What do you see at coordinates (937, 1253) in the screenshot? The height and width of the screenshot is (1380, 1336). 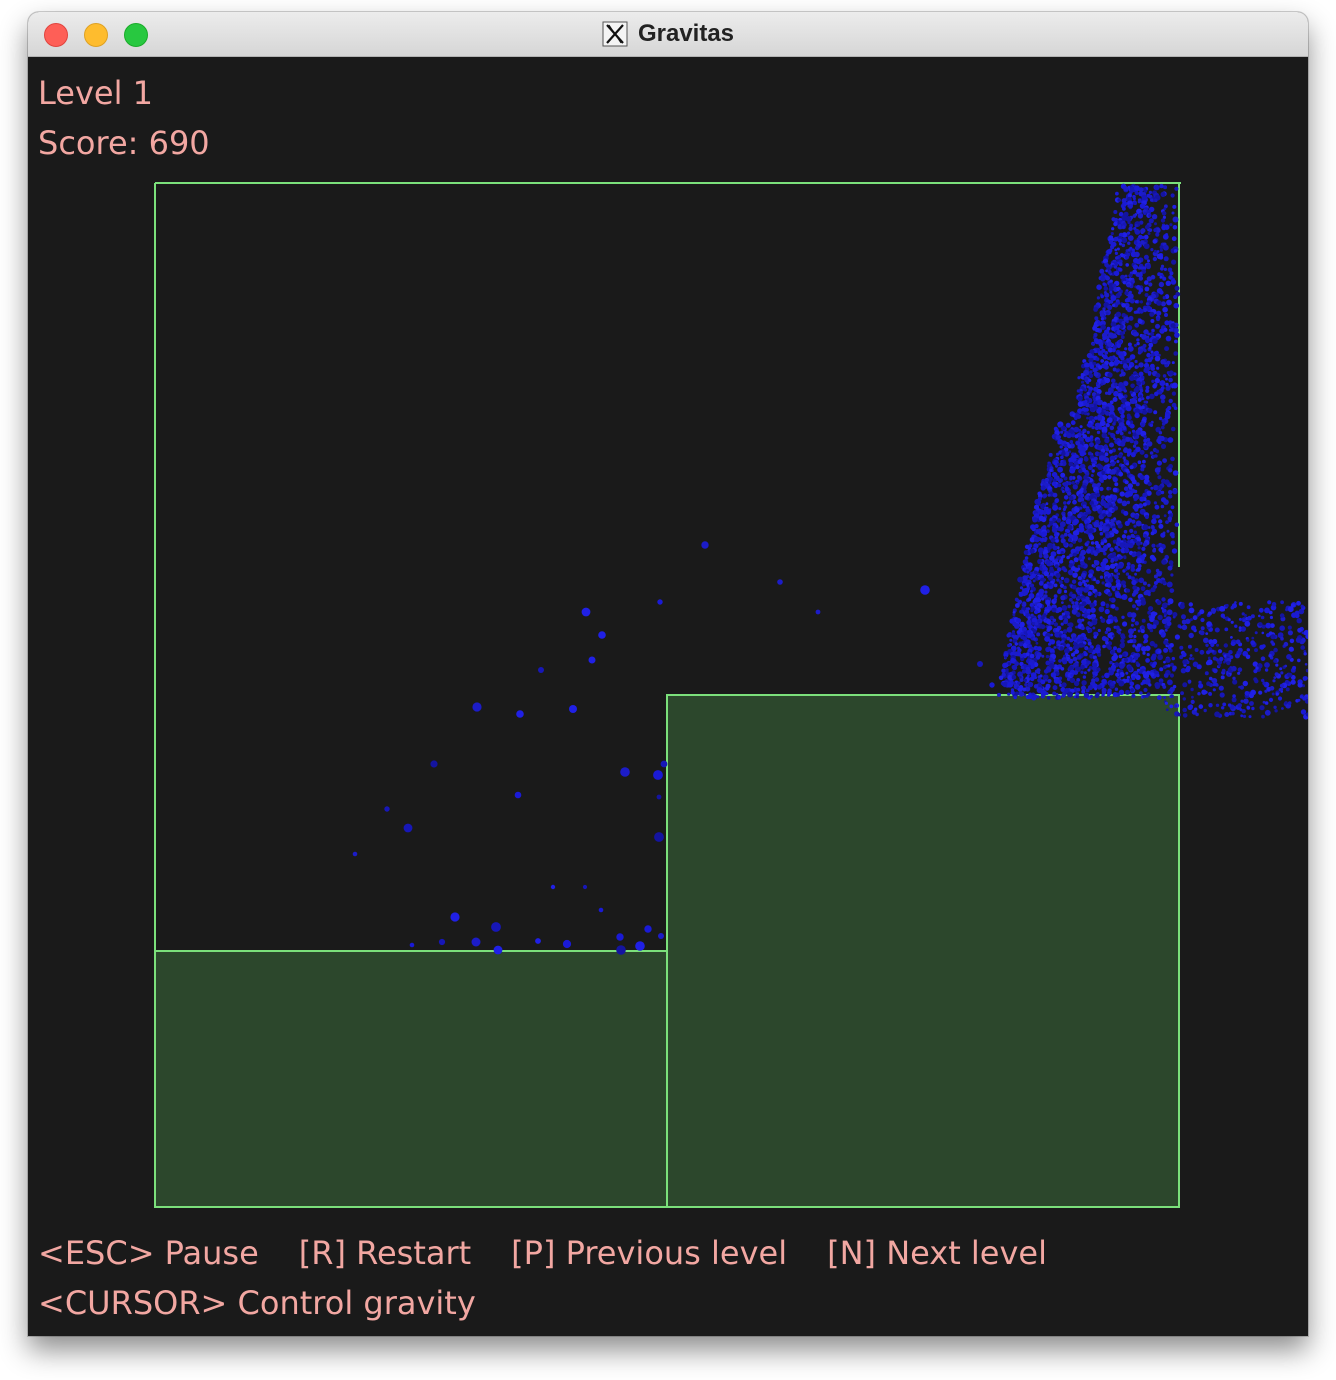 I see `next-level-hint: [N] Next level` at bounding box center [937, 1253].